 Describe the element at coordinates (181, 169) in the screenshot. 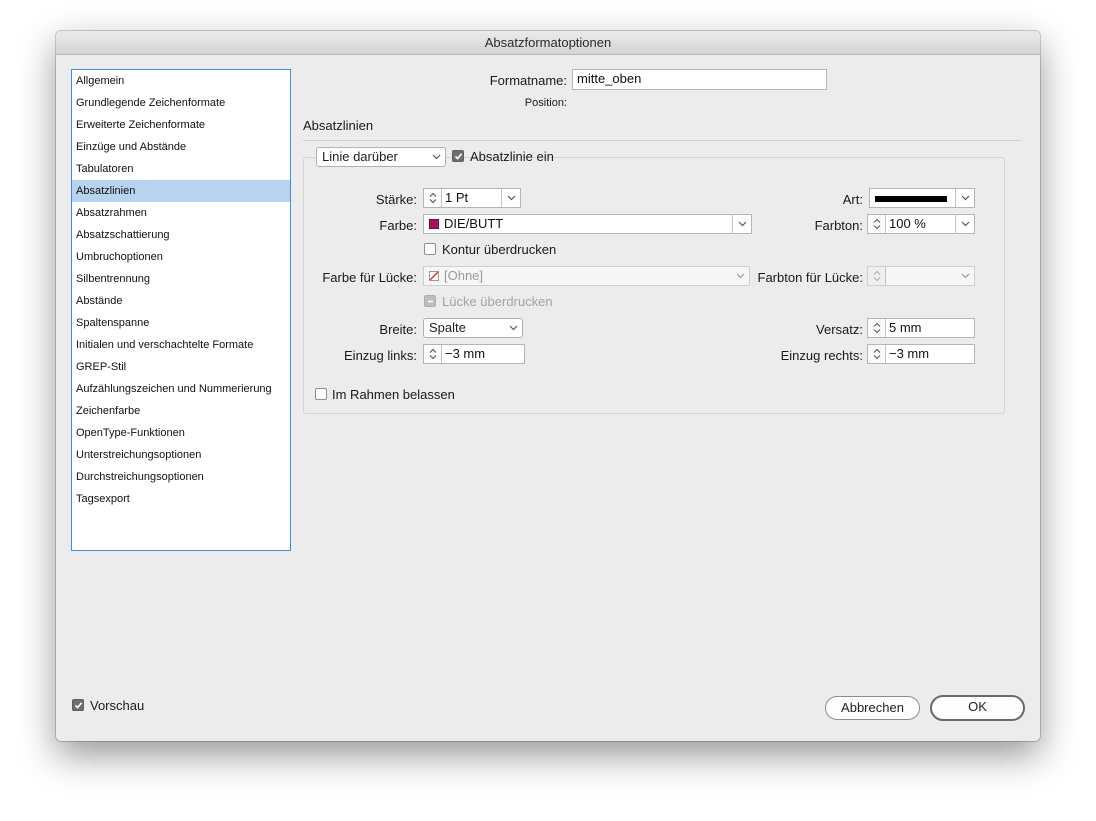

I see `sidebar-item-tabulatoren: Tabulatoren` at that location.